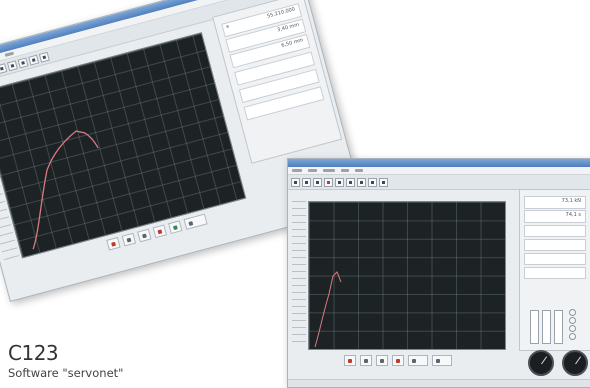 The width and height of the screenshot is (590, 388). I want to click on field-value: 3,40 mm, so click(288, 27).